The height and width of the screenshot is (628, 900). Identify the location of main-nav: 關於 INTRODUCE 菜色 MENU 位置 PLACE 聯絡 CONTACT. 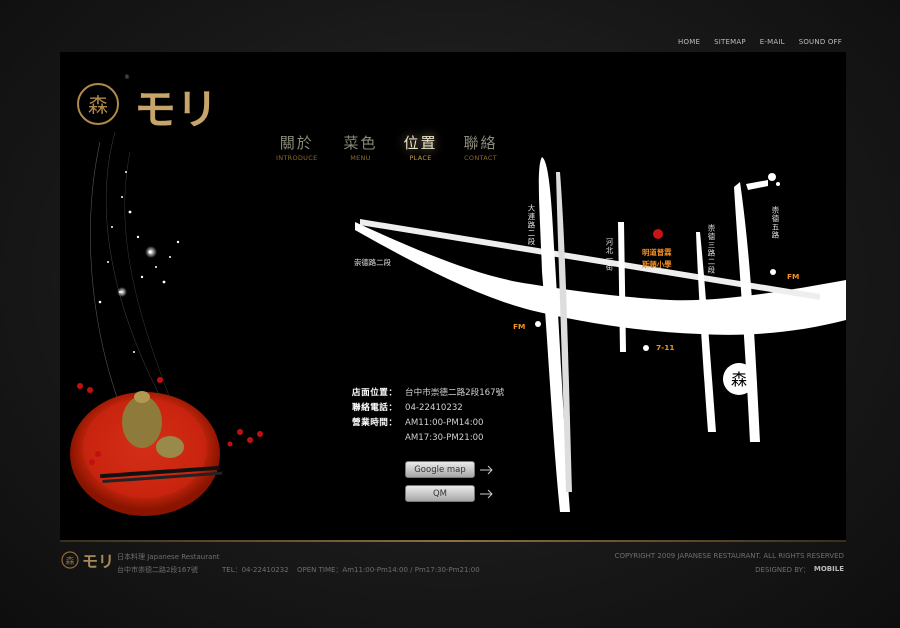
(387, 147).